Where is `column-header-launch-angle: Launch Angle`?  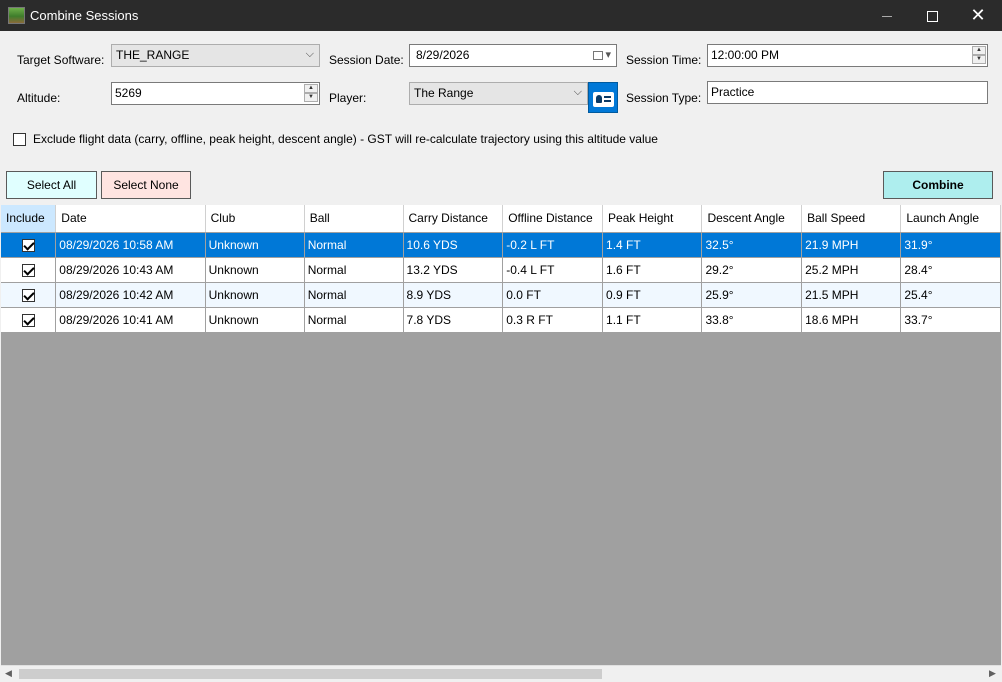 column-header-launch-angle: Launch Angle is located at coordinates (950, 219).